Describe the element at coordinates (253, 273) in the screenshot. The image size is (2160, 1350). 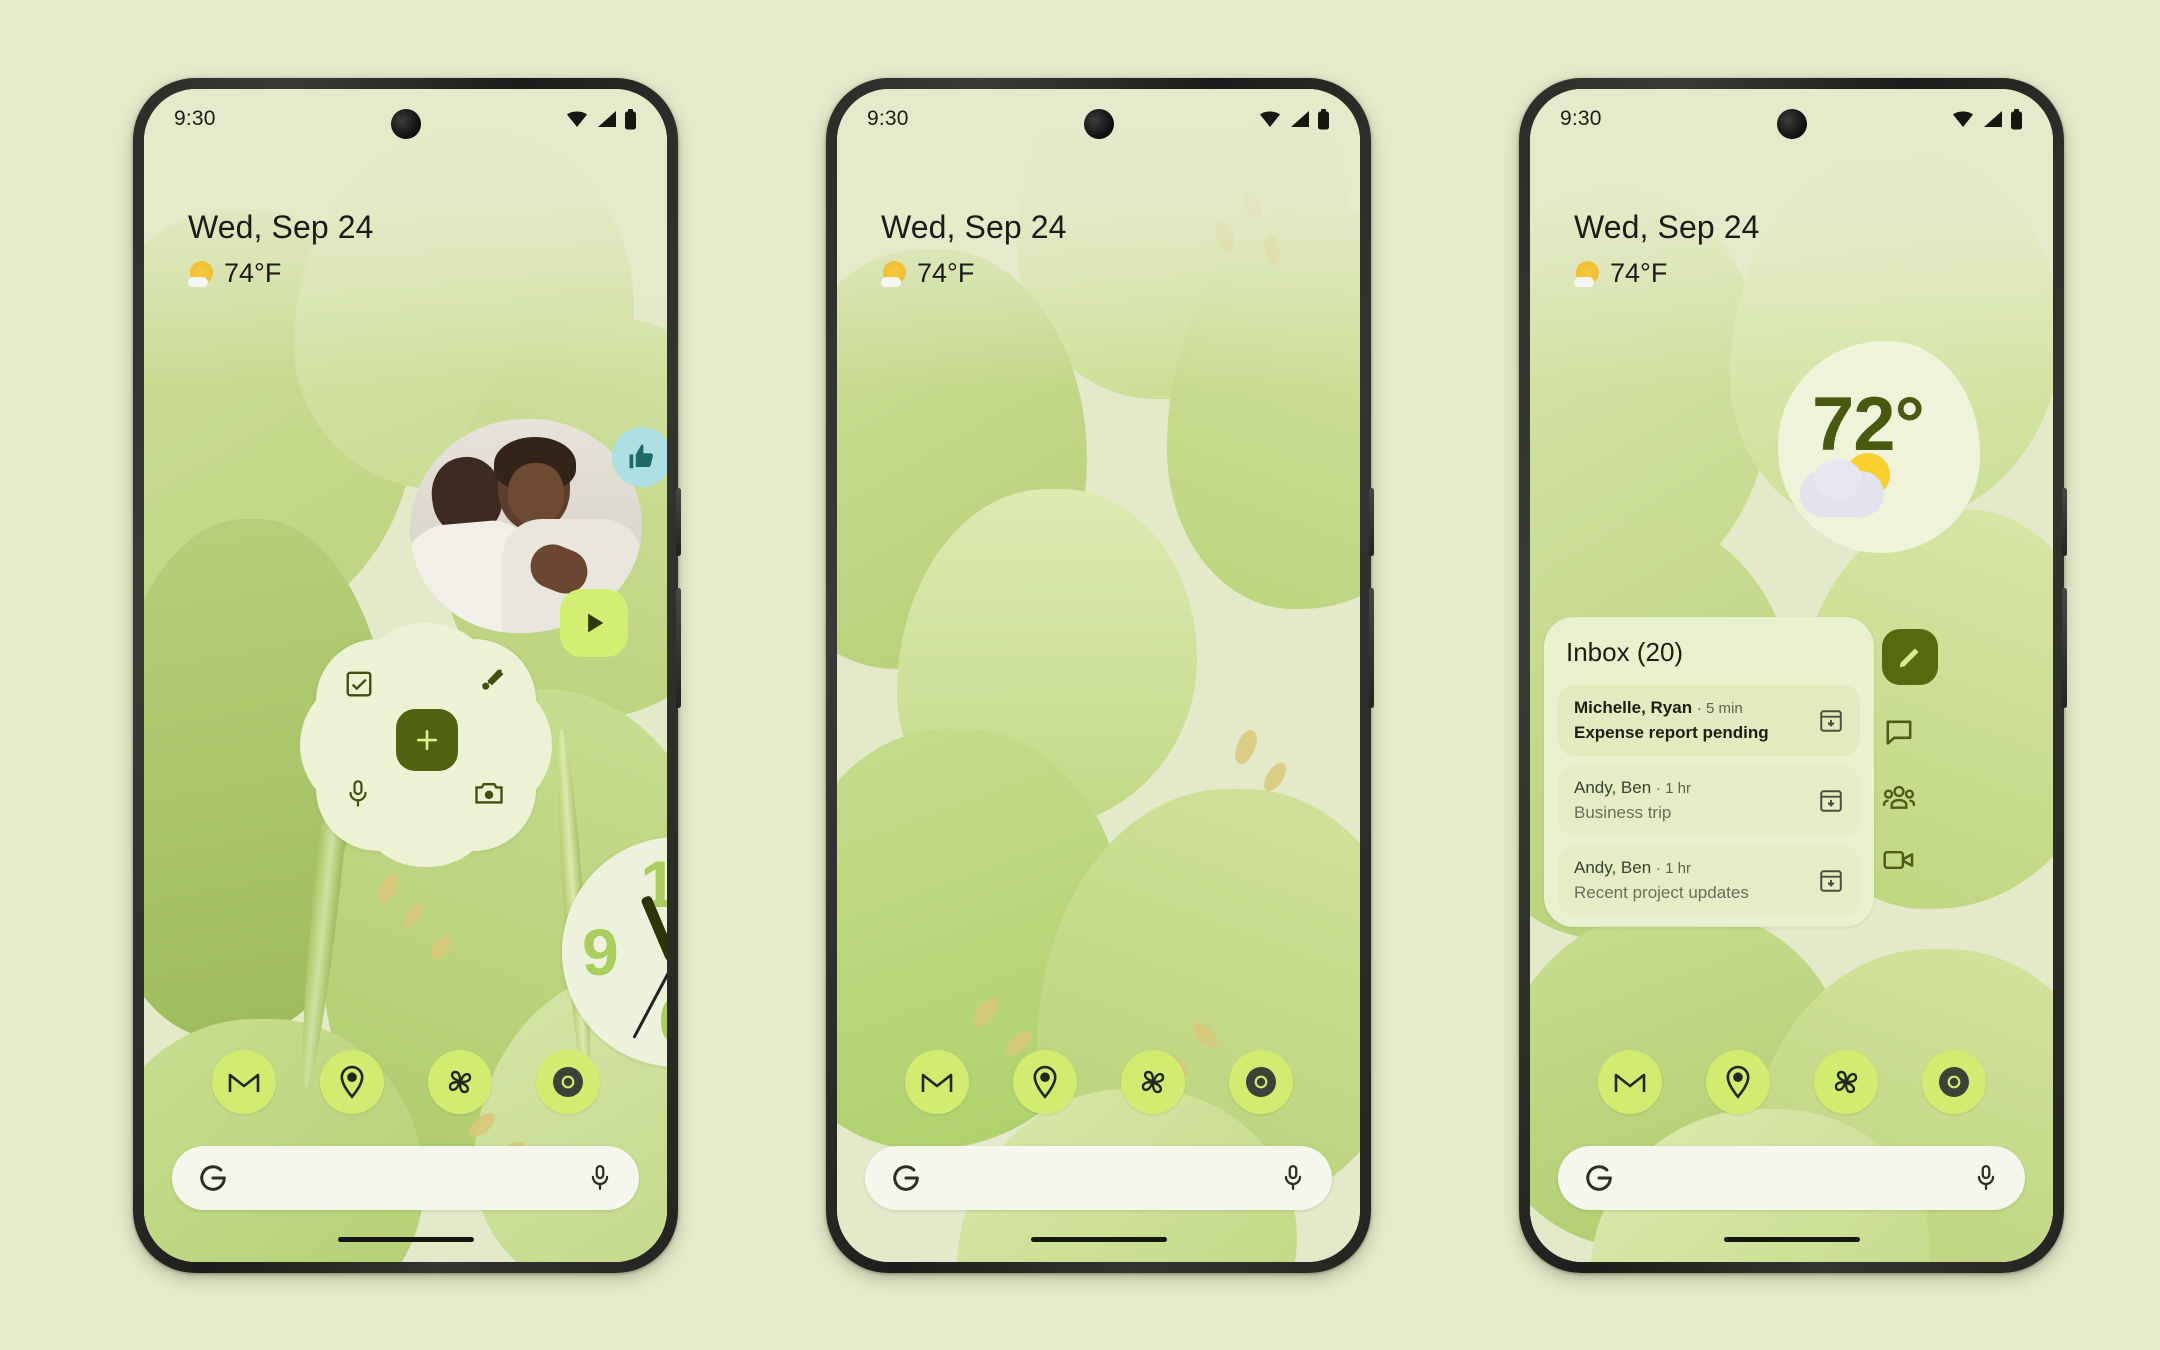
I see `temperature-text: 74°F` at that location.